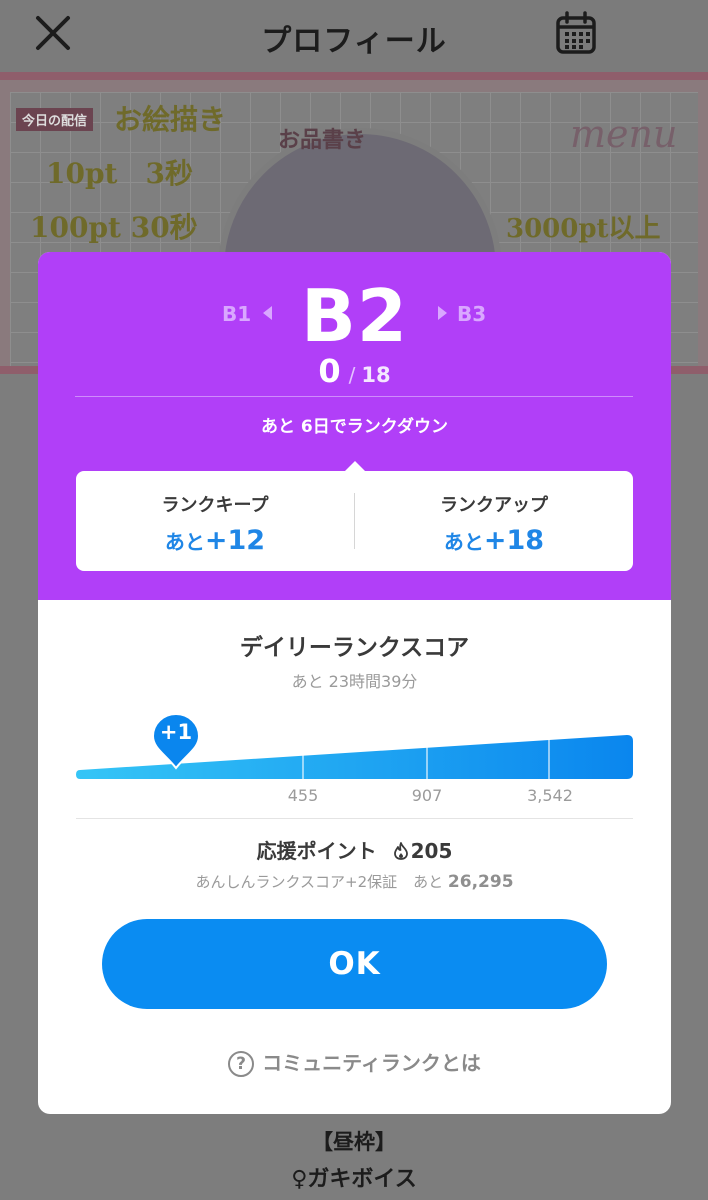 This screenshot has height=1200, width=708. I want to click on rank-down-notice: あと 6日でランクダウン, so click(354, 427).